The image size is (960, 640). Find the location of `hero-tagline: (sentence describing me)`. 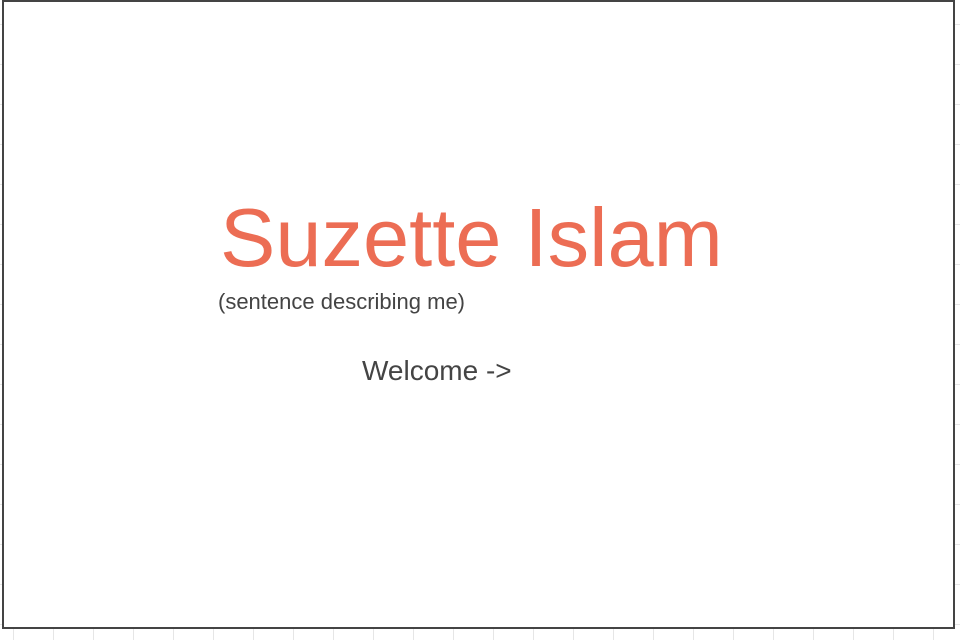

hero-tagline: (sentence describing me) is located at coordinates (342, 301).